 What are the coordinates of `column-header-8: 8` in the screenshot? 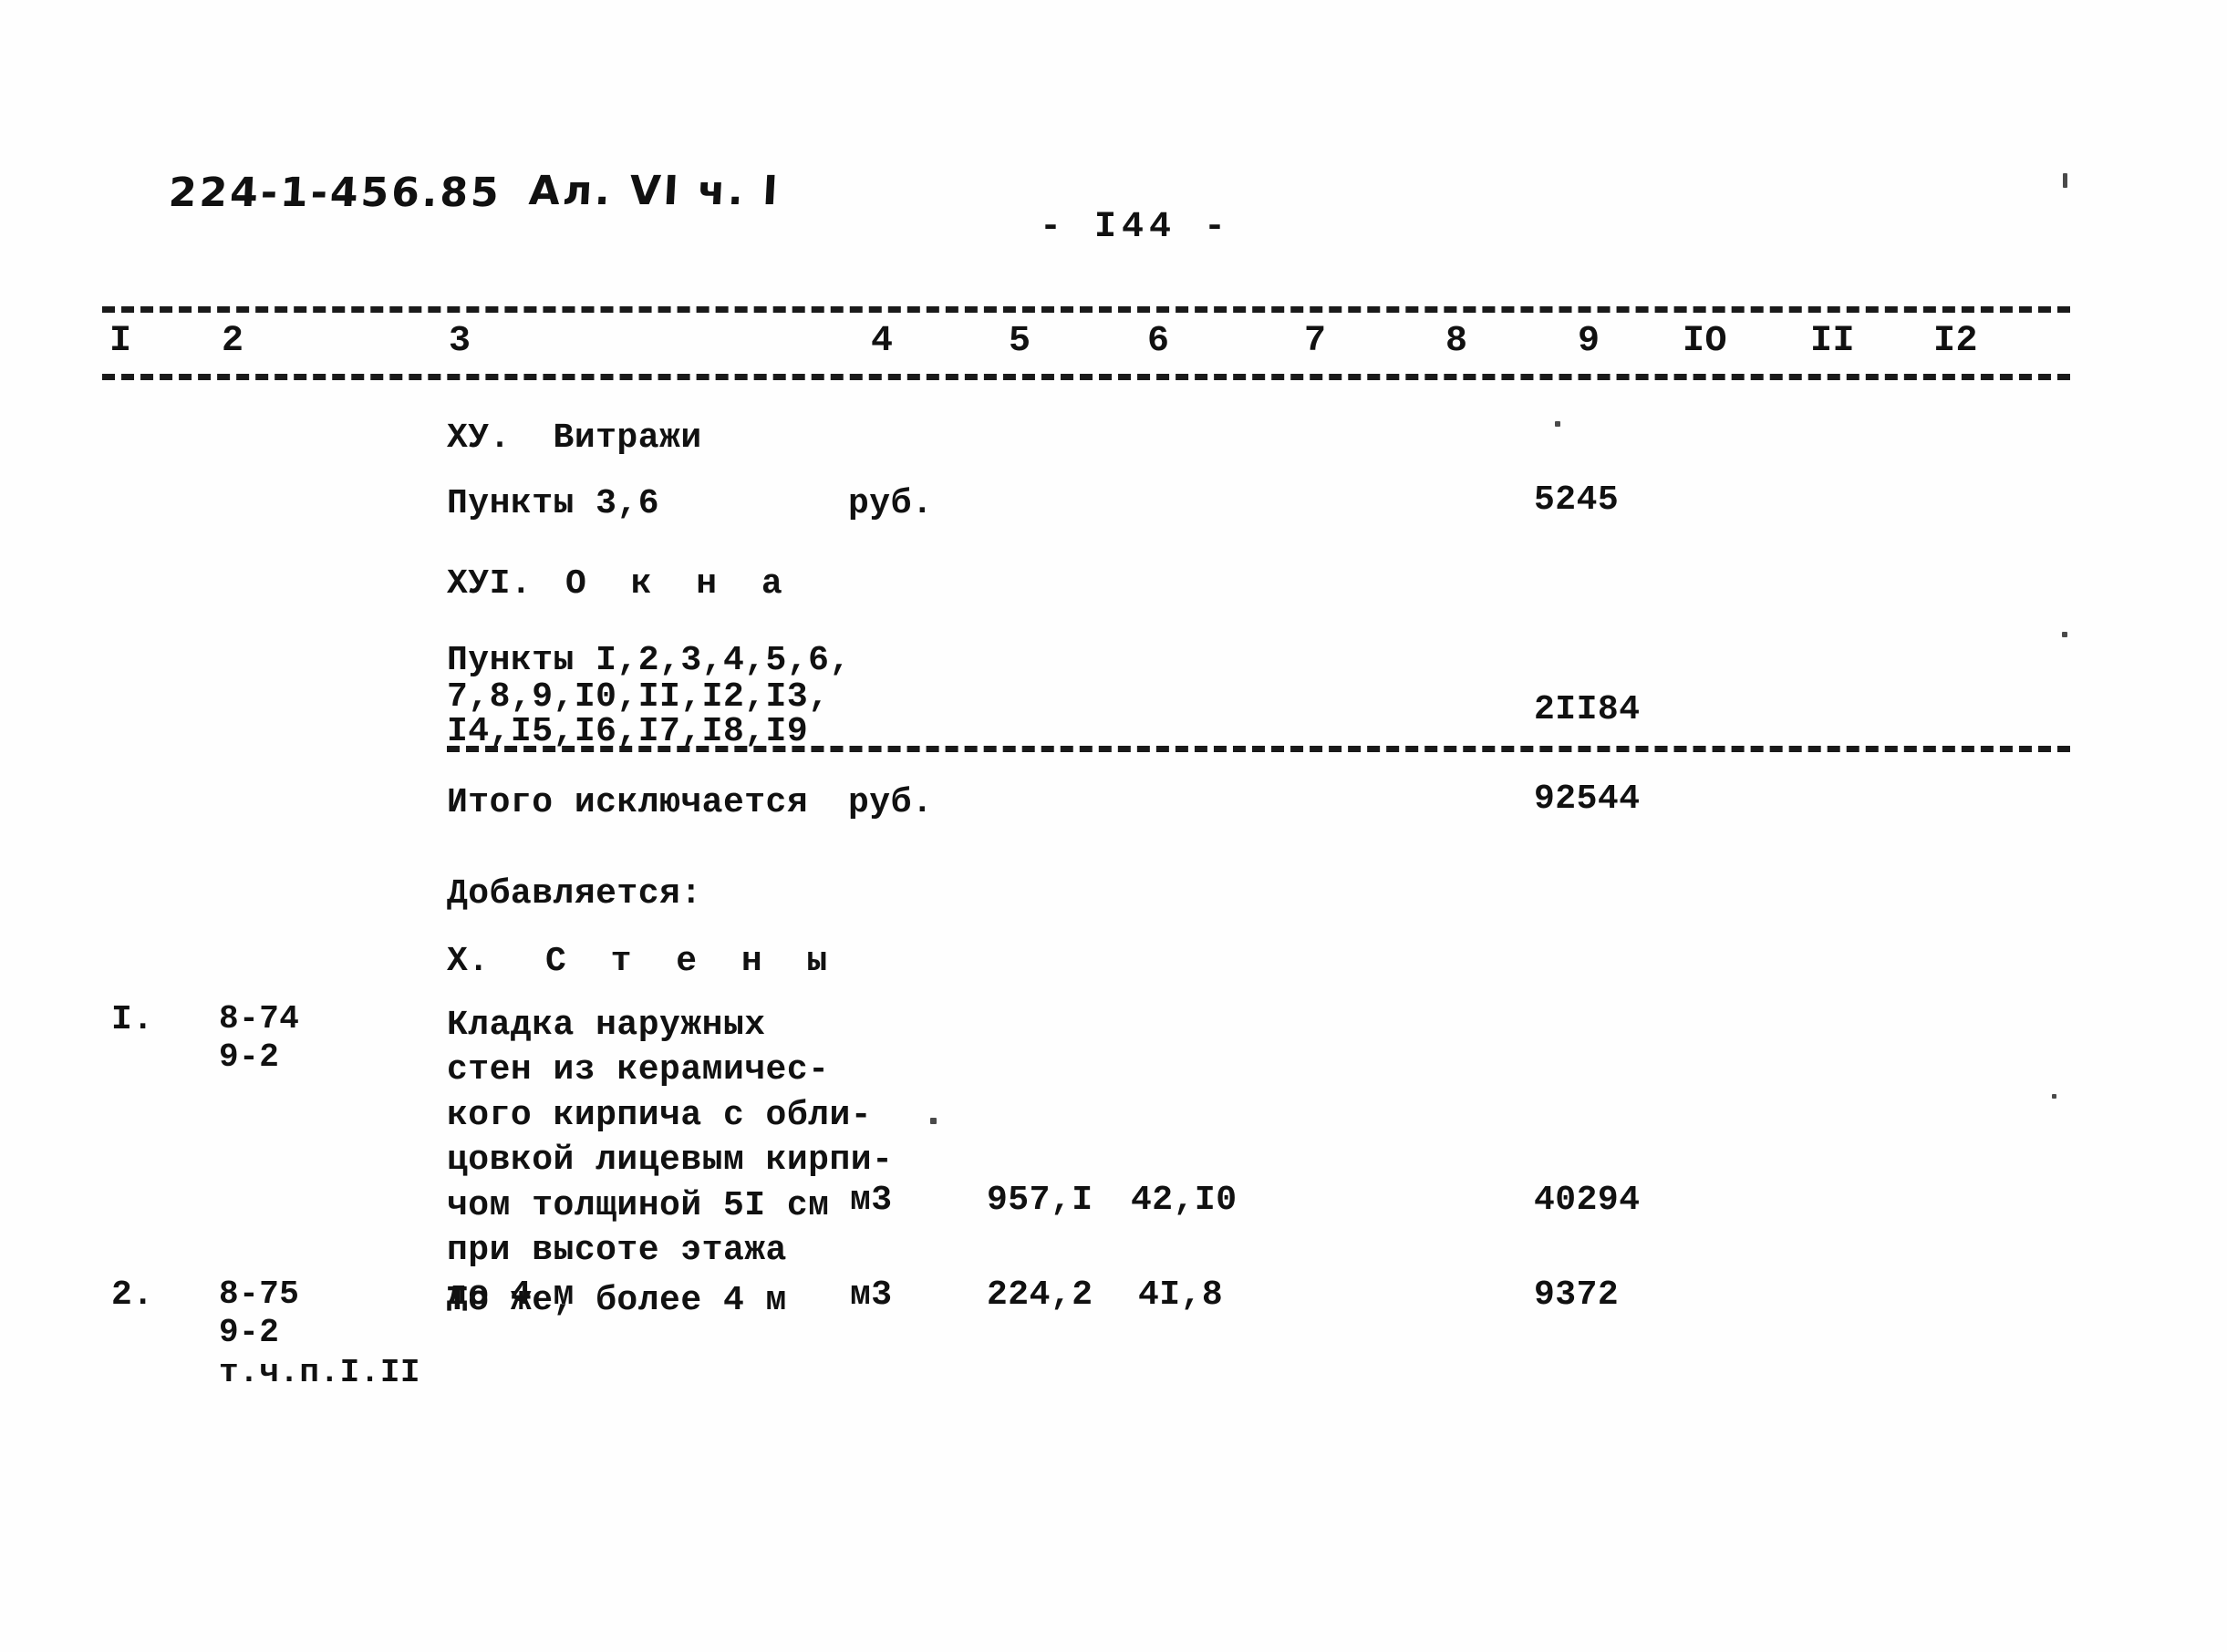 It's located at (1456, 341).